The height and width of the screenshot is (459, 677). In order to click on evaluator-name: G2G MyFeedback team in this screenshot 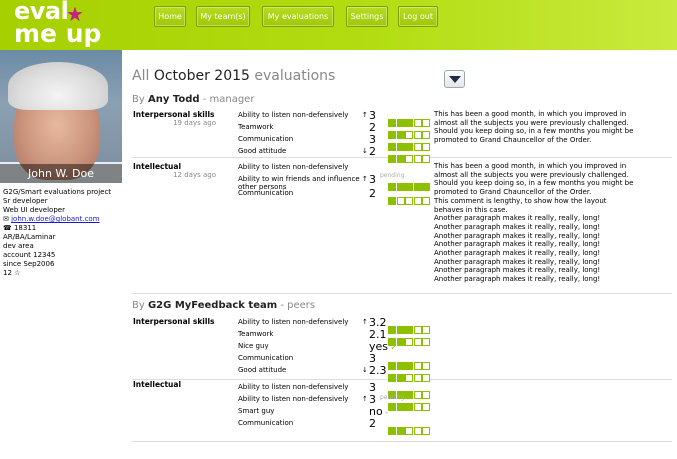, I will do `click(212, 305)`.